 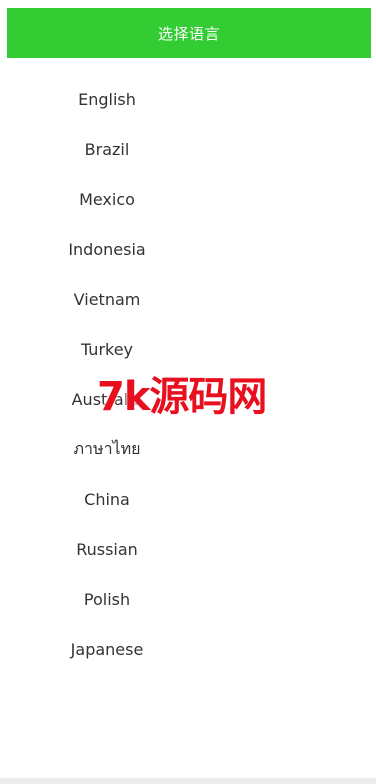 I want to click on language-item-polish: Polish, so click(x=107, y=599).